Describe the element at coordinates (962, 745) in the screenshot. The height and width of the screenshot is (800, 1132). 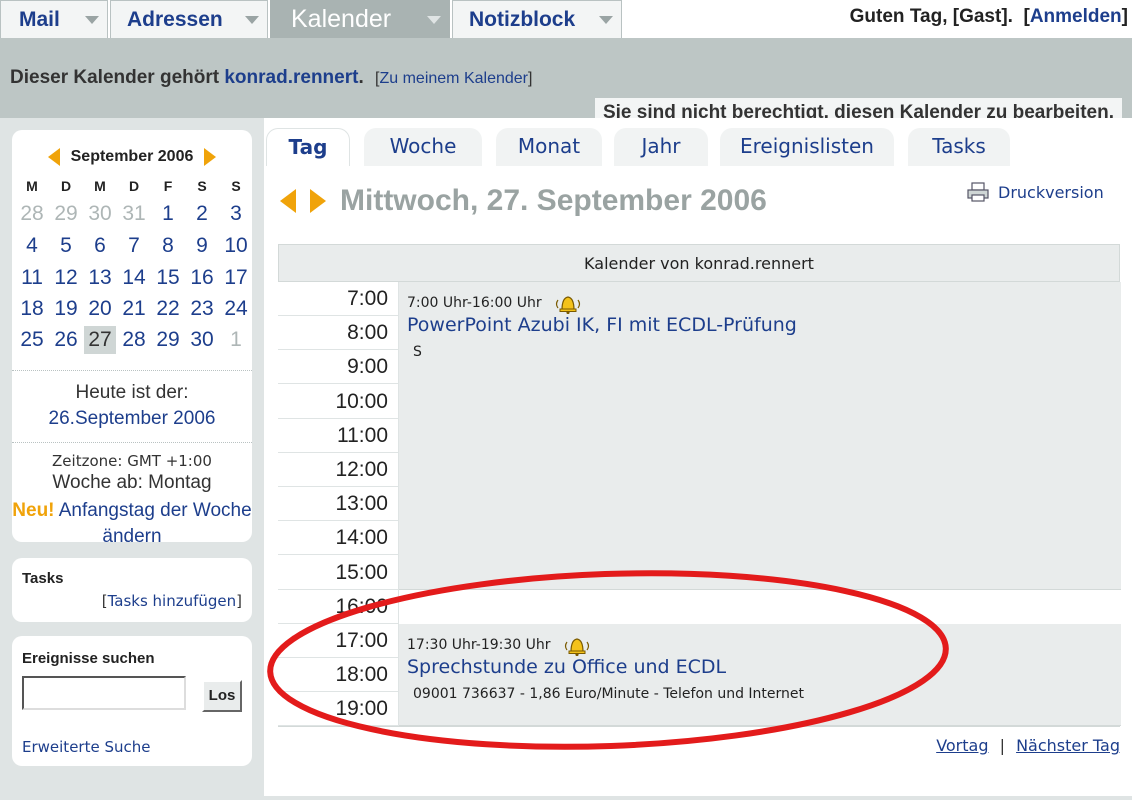
I see `previous-day-link: Vortag` at that location.